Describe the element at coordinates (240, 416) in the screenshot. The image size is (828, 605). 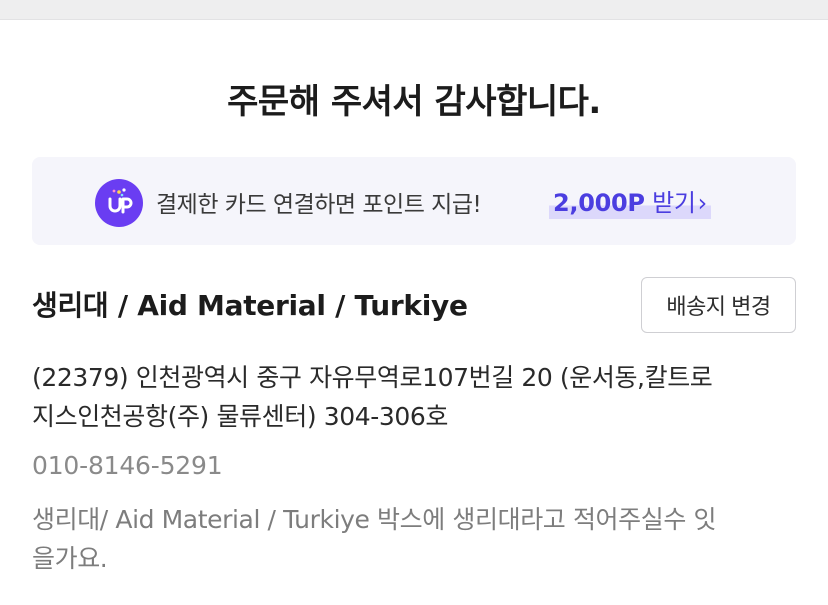
I see `address-line: 지스인천공항(주) 물류센터) 304-306호` at that location.